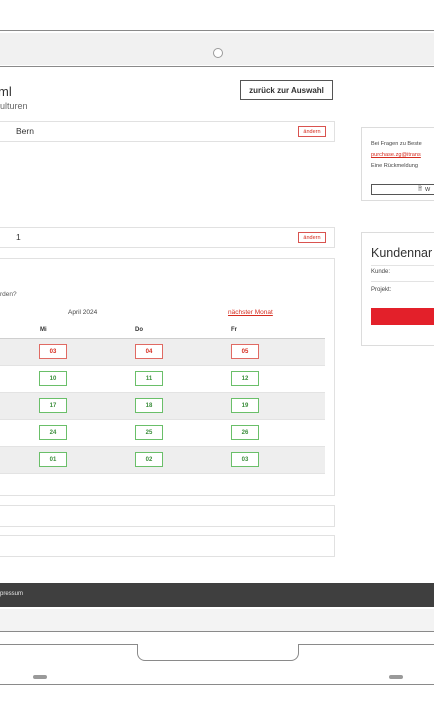 The height and width of the screenshot is (713, 434). What do you see at coordinates (218, 53) in the screenshot?
I see `webcam-icon` at bounding box center [218, 53].